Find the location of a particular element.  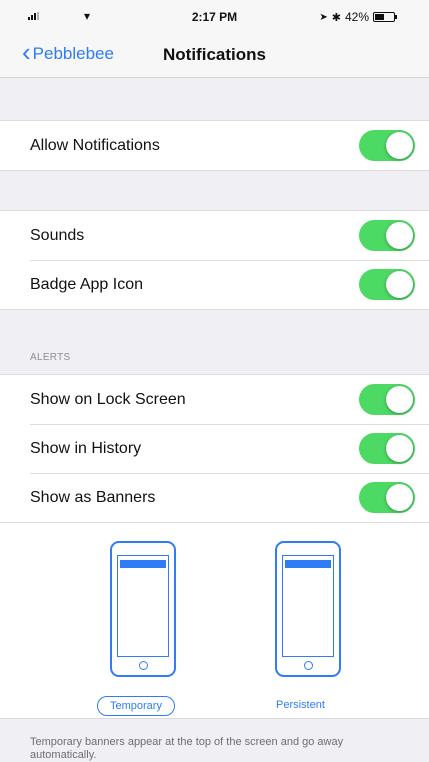

sounds-section: Sounds Badge App Icon is located at coordinates (214, 260).